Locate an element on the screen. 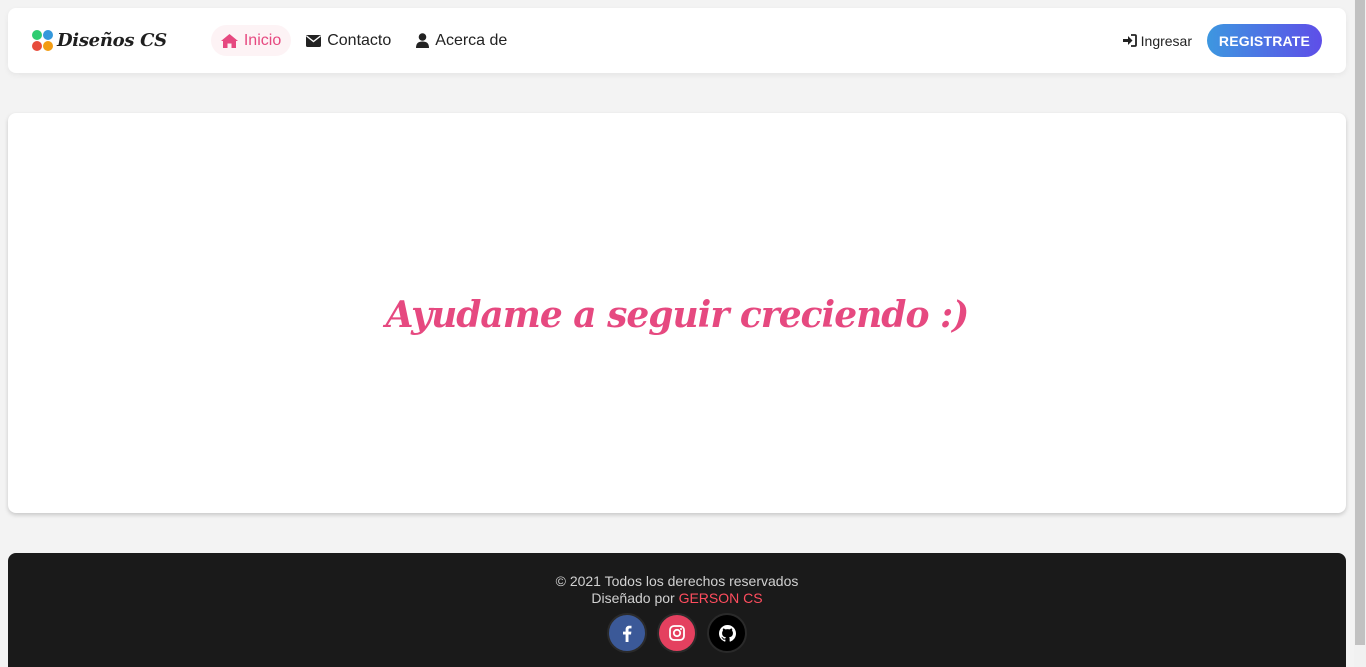 Image resolution: width=1366 pixels, height=667 pixels. designed-by-label: Diseñado por is located at coordinates (633, 598).